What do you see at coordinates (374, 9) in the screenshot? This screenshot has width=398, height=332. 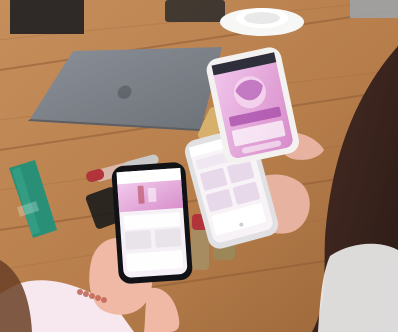 I see `gray-object` at bounding box center [374, 9].